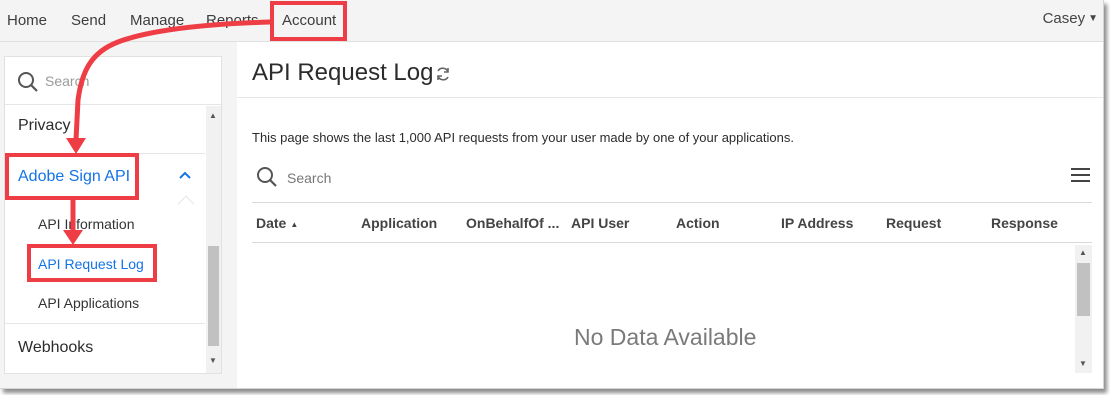 This screenshot has width=1110, height=395. I want to click on sidebar-item-label: Adobe Sign API, so click(74, 176).